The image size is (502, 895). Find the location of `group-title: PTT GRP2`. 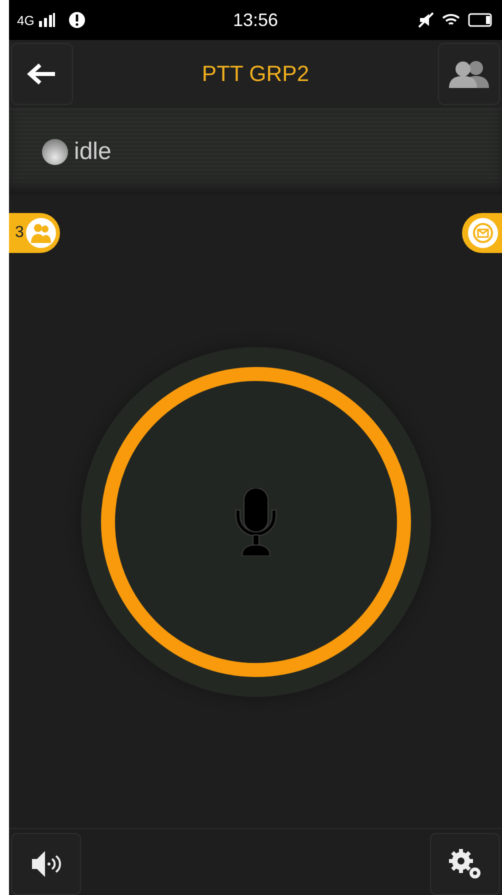

group-title: PTT GRP2 is located at coordinates (256, 74).